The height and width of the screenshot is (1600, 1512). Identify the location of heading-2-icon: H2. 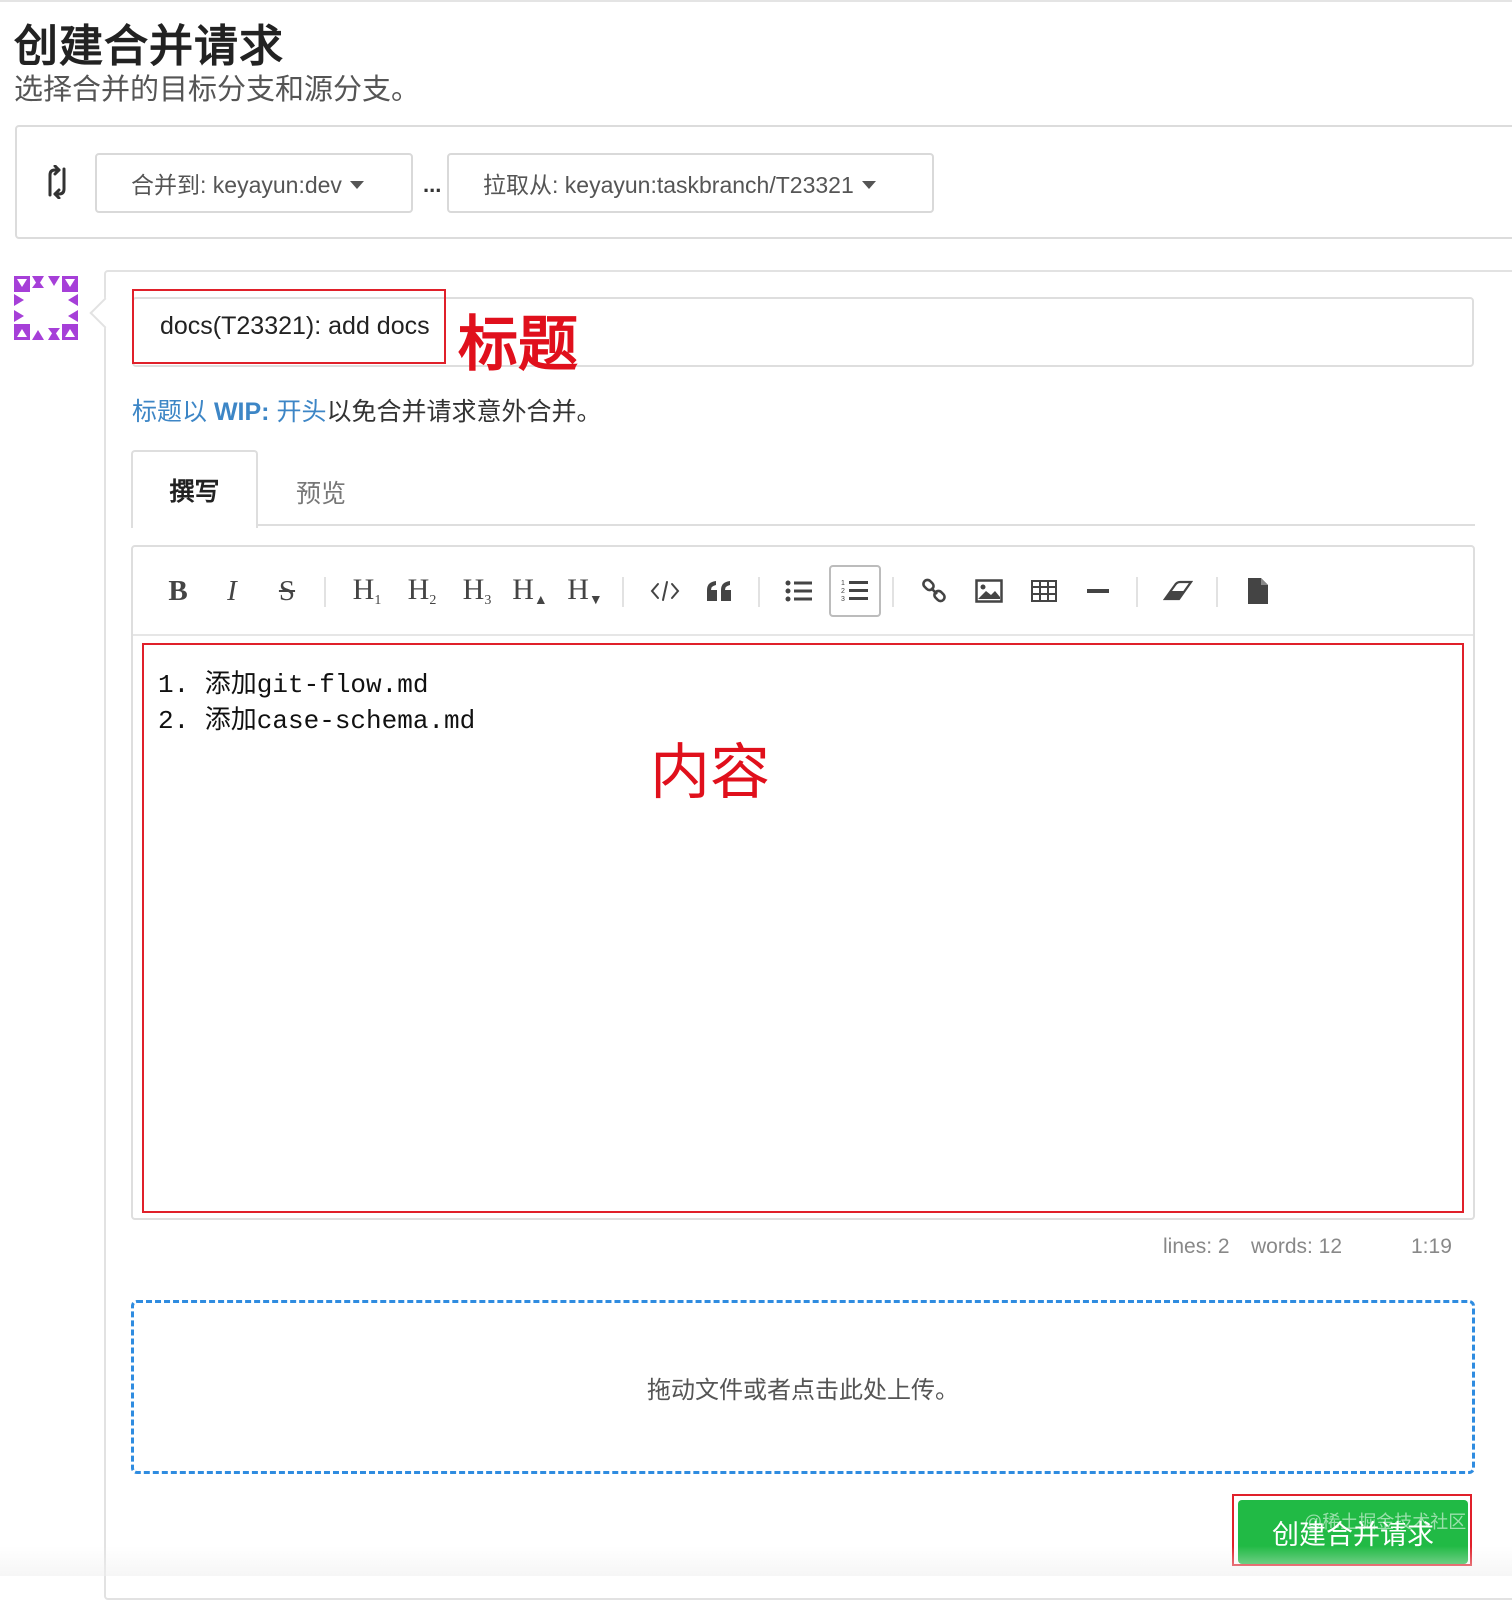
(422, 590).